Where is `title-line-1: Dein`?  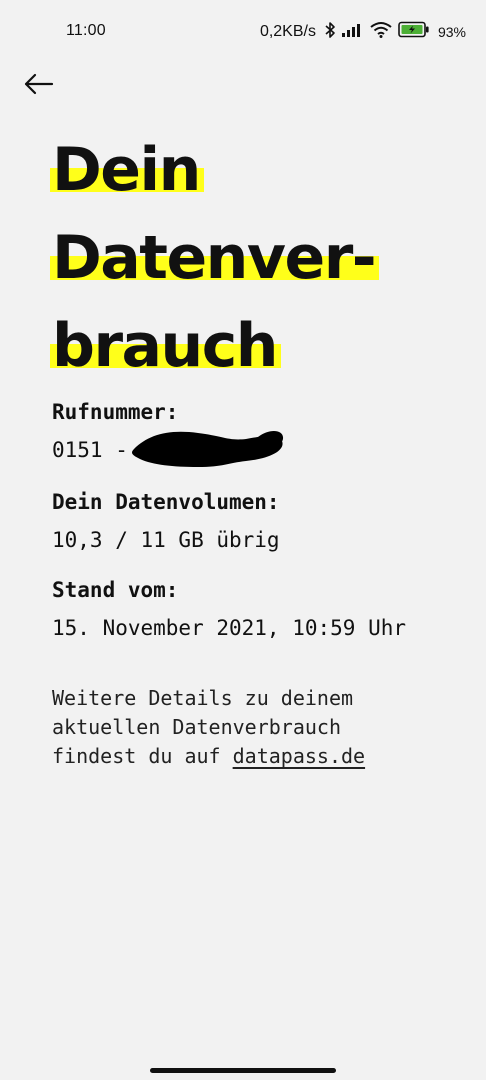
title-line-1: Dein is located at coordinates (260, 170).